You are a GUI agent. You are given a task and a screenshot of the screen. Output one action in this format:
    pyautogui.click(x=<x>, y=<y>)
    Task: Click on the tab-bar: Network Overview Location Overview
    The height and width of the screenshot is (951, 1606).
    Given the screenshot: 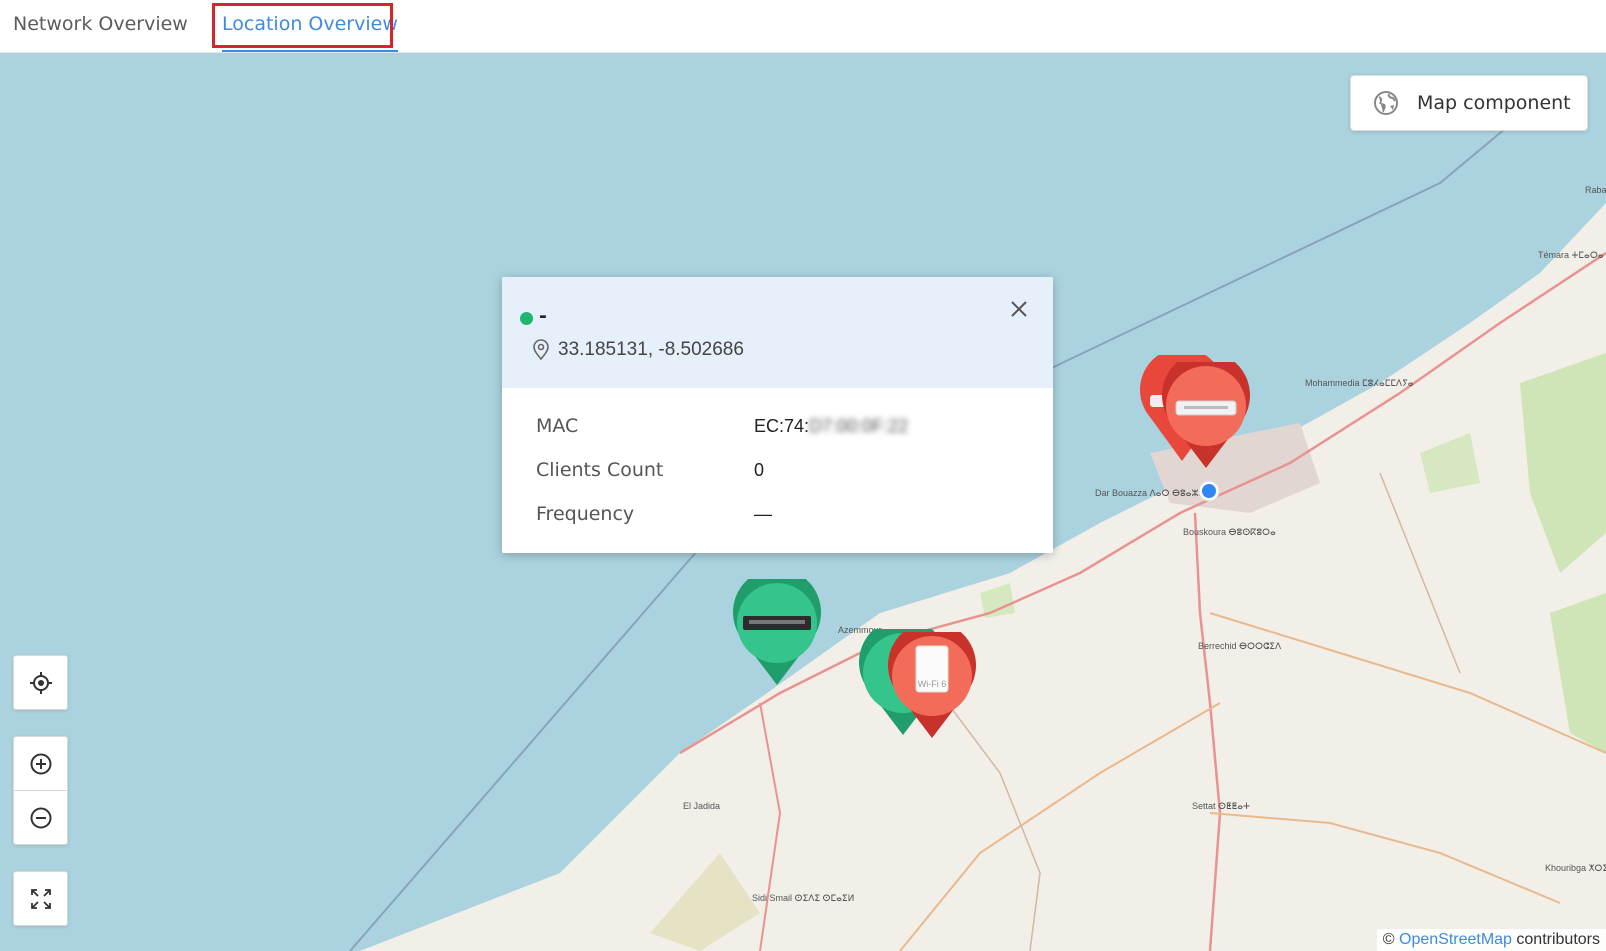 What is the action you would take?
    pyautogui.click(x=803, y=26)
    